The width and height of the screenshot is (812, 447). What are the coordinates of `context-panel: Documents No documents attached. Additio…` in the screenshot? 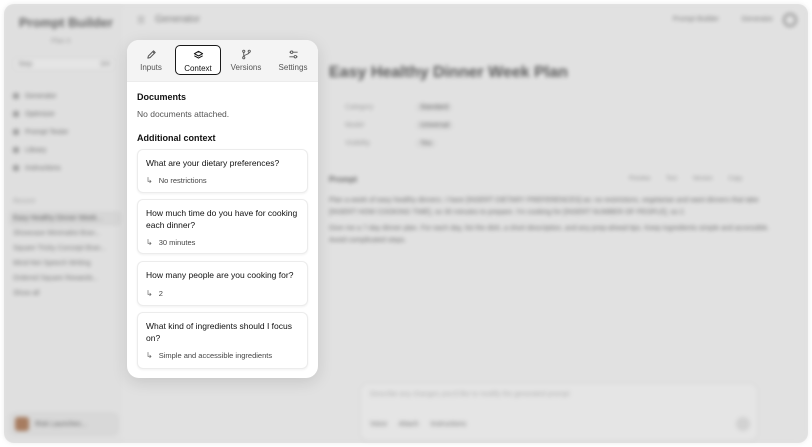 It's located at (222, 117).